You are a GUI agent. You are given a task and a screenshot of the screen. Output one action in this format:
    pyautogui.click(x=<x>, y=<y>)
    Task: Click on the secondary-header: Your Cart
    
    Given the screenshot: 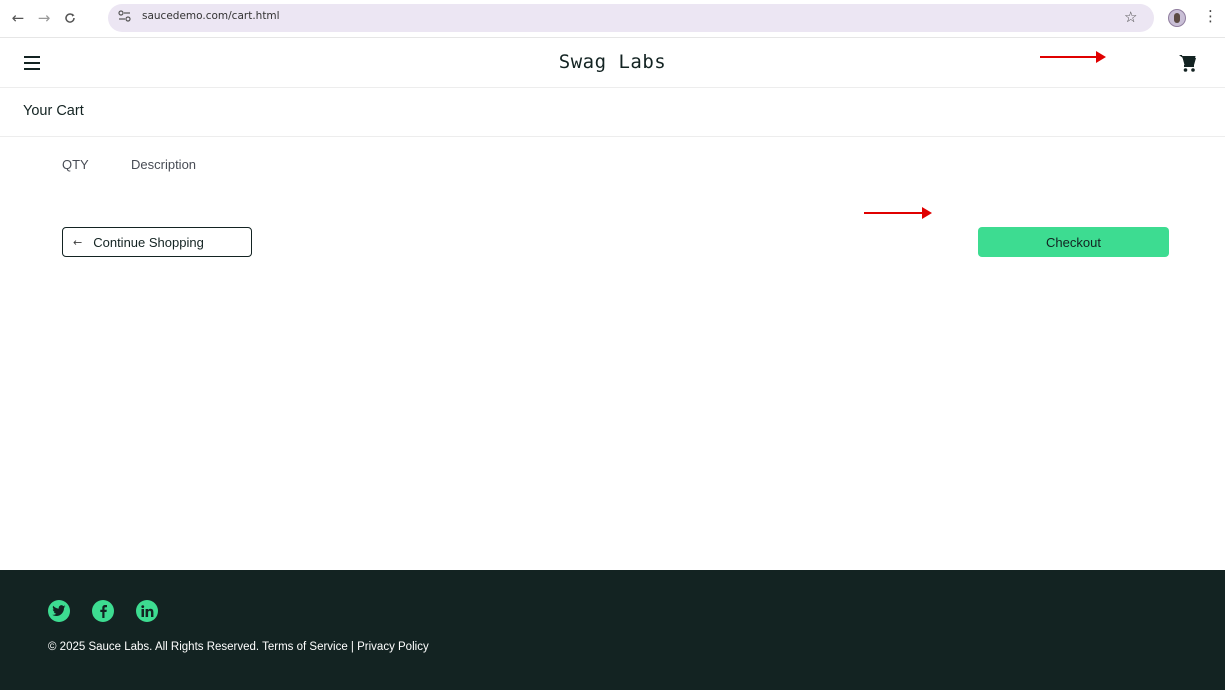 What is the action you would take?
    pyautogui.click(x=612, y=112)
    